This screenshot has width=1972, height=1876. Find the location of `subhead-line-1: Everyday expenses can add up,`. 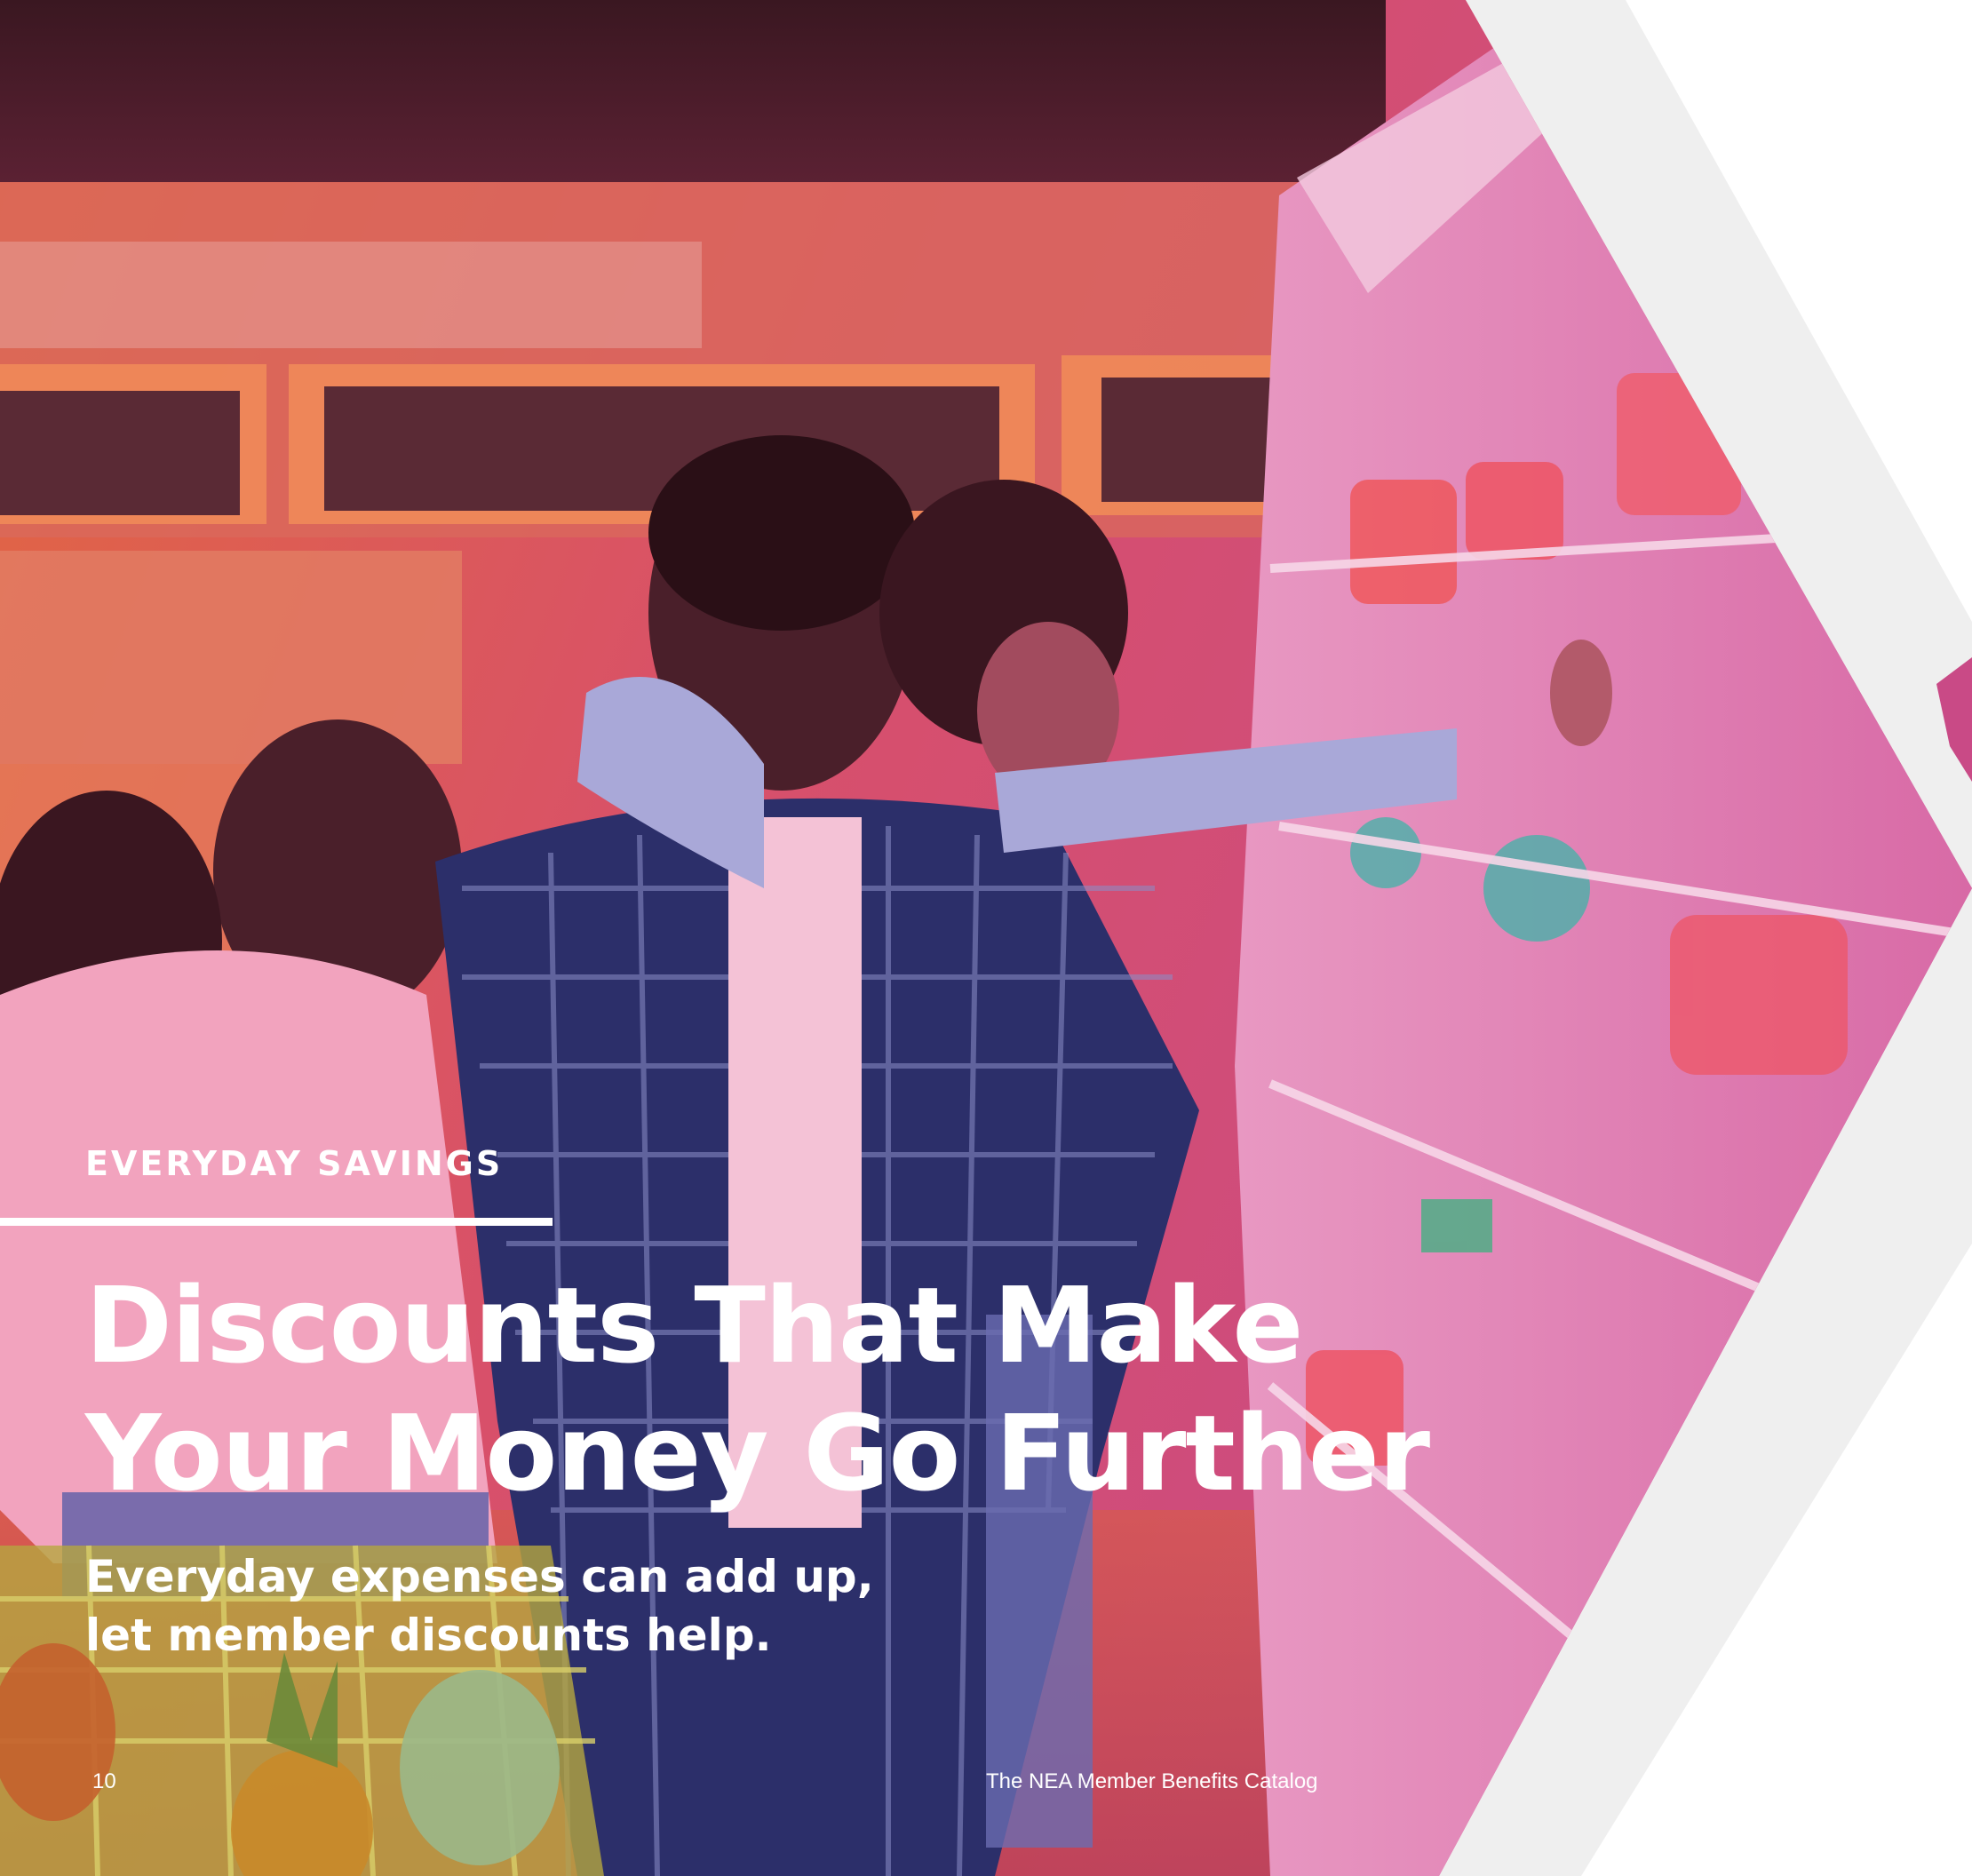

subhead-line-1: Everyday expenses can add up, is located at coordinates (480, 1576).